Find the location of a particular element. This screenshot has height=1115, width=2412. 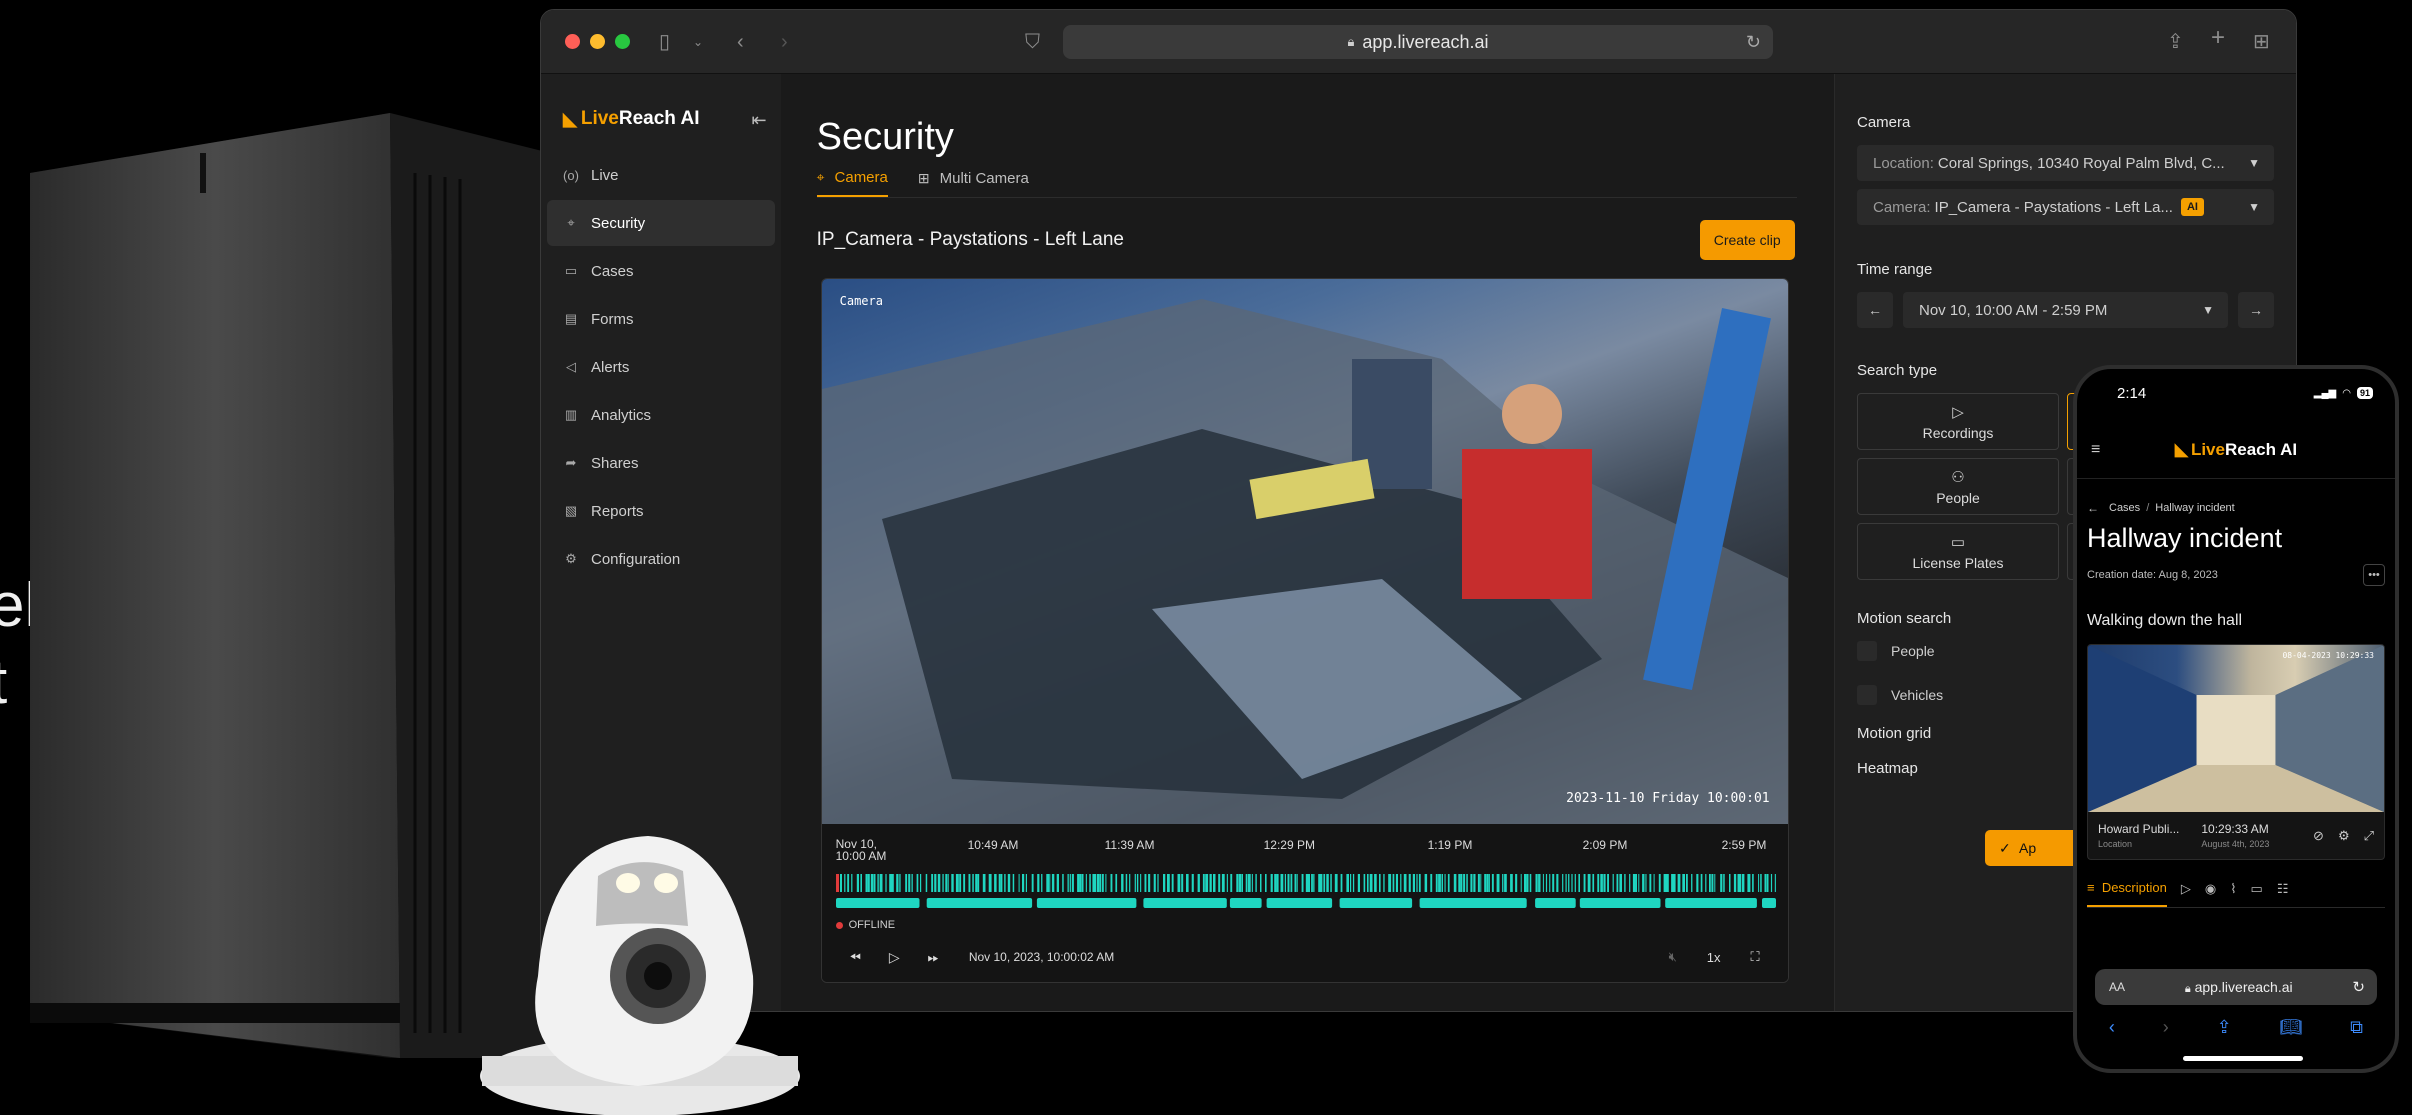

sidebar-item-forms: ▤ Forms is located at coordinates (661, 319).